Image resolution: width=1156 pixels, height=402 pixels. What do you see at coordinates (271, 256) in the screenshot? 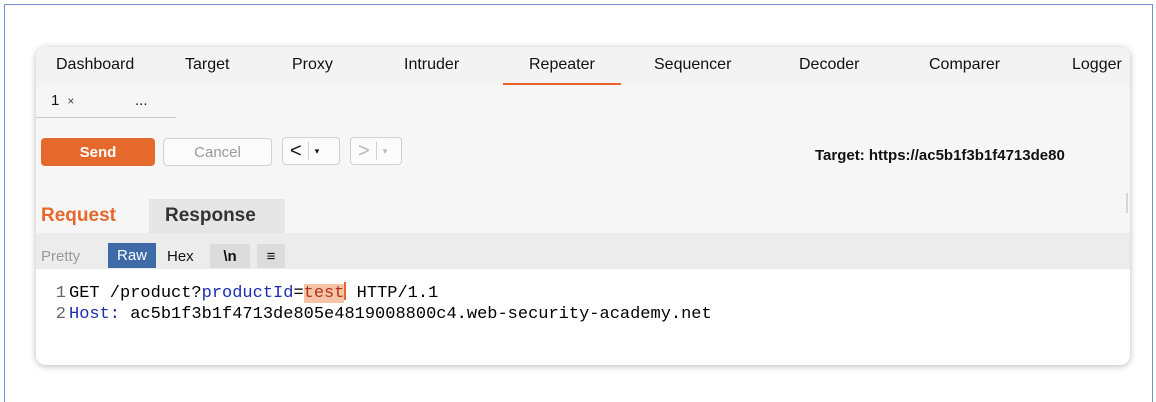
I see `menu-icon: ≡` at bounding box center [271, 256].